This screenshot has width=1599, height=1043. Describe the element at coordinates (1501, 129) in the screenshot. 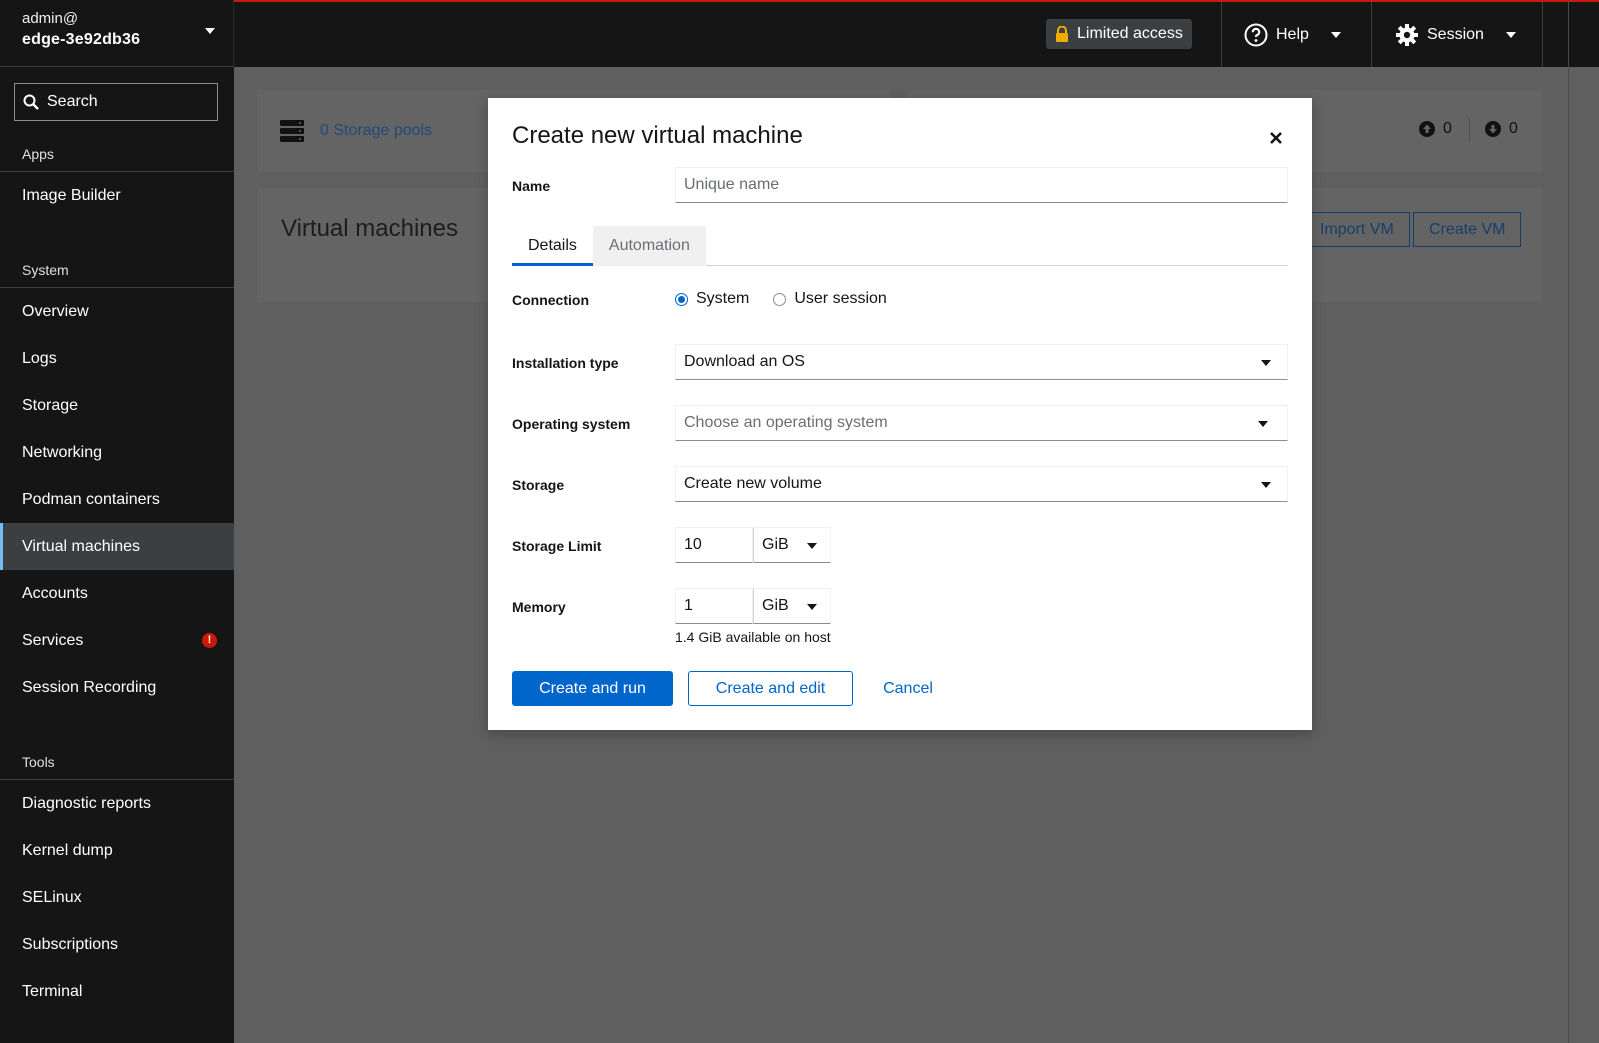

I see `networks-inactive-count: 0` at that location.